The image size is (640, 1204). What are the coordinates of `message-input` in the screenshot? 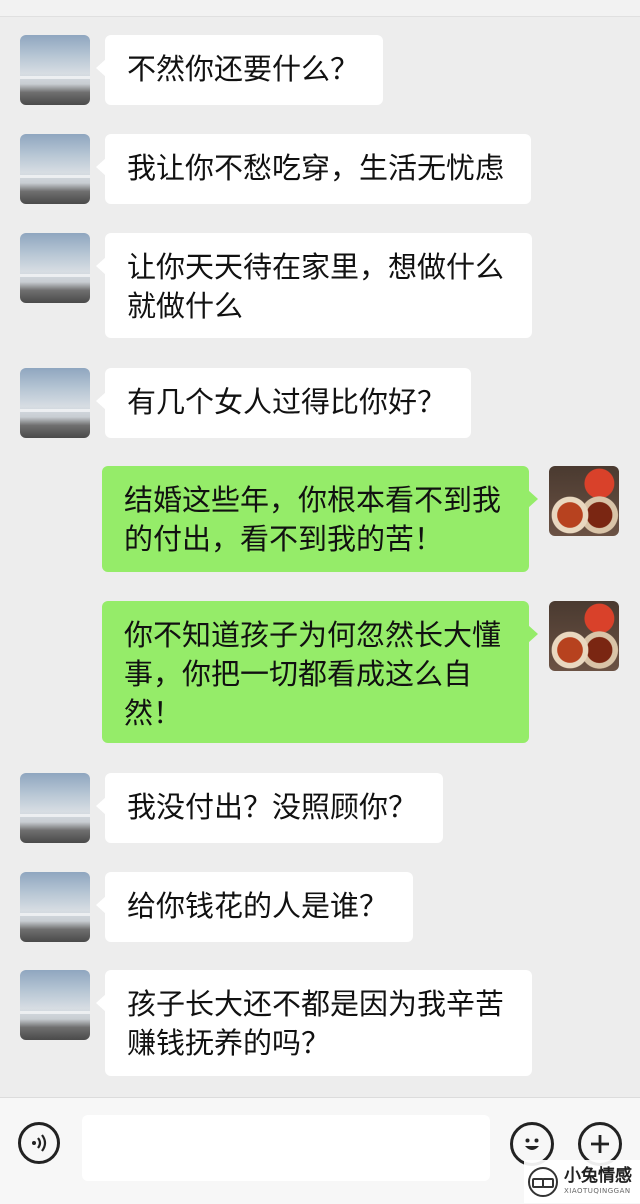 It's located at (286, 1148).